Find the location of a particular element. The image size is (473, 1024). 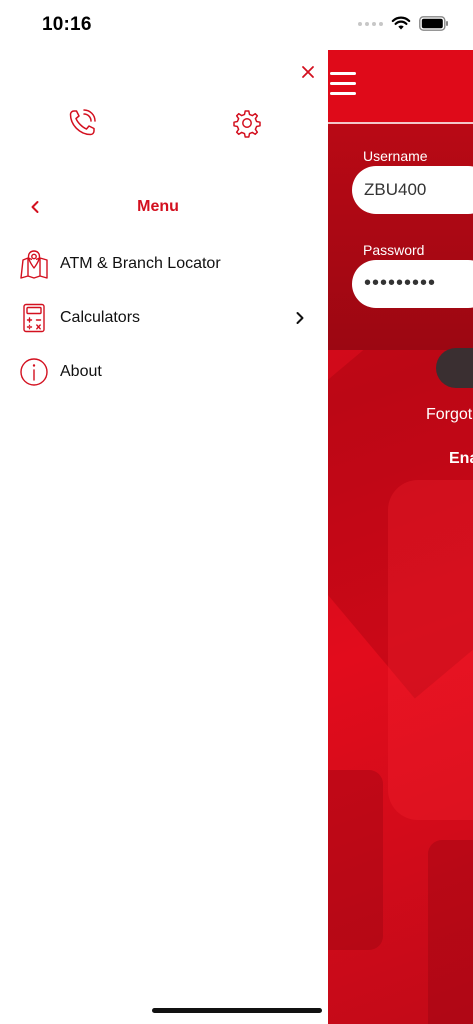

hamburger-menu-icon is located at coordinates (343, 85).